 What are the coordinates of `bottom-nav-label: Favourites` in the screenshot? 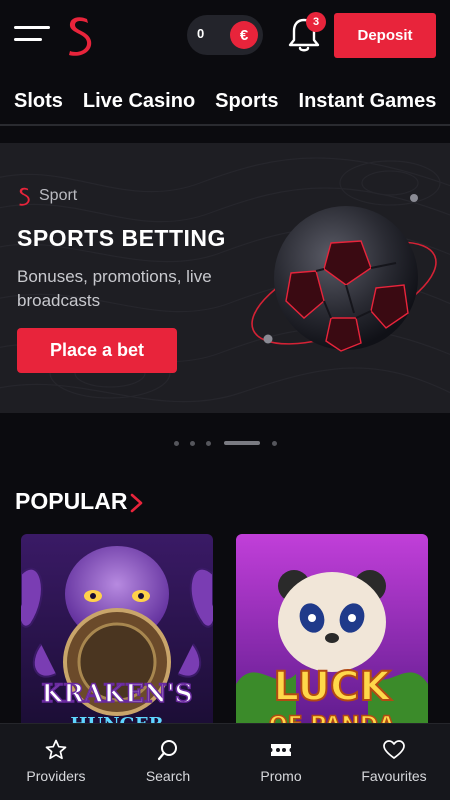 It's located at (394, 776).